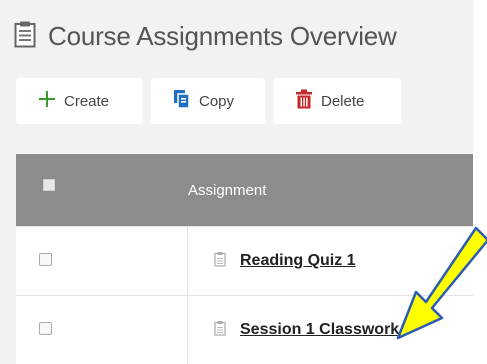 Image resolution: width=487 pixels, height=364 pixels. I want to click on select-all-checkbox, so click(49, 185).